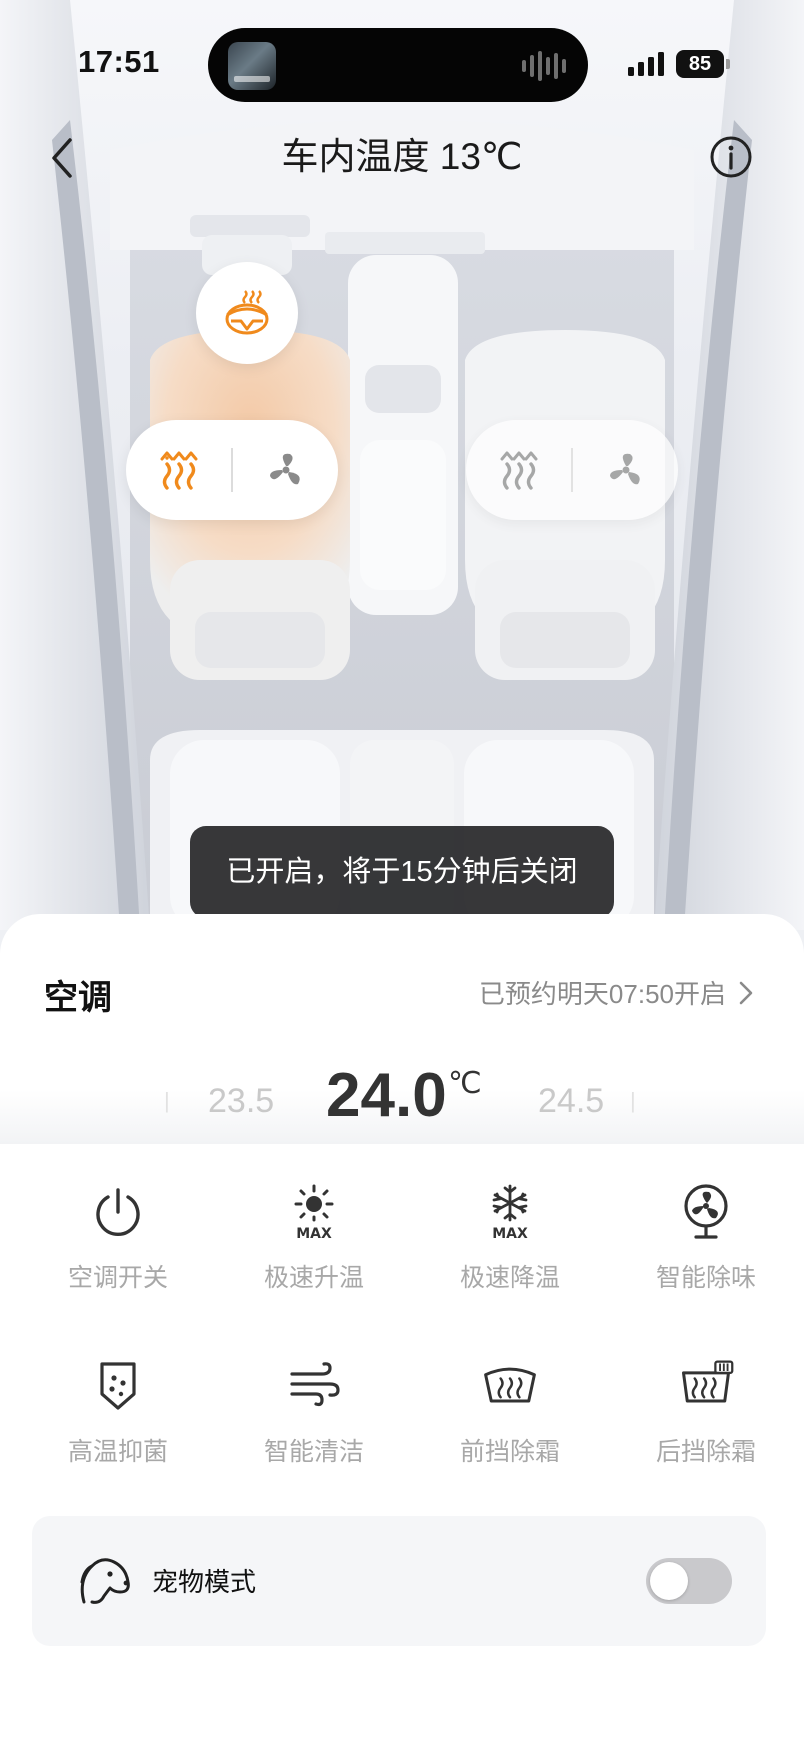 The image size is (804, 1748). I want to click on passenger-seat-ventilation-button, so click(625, 470).